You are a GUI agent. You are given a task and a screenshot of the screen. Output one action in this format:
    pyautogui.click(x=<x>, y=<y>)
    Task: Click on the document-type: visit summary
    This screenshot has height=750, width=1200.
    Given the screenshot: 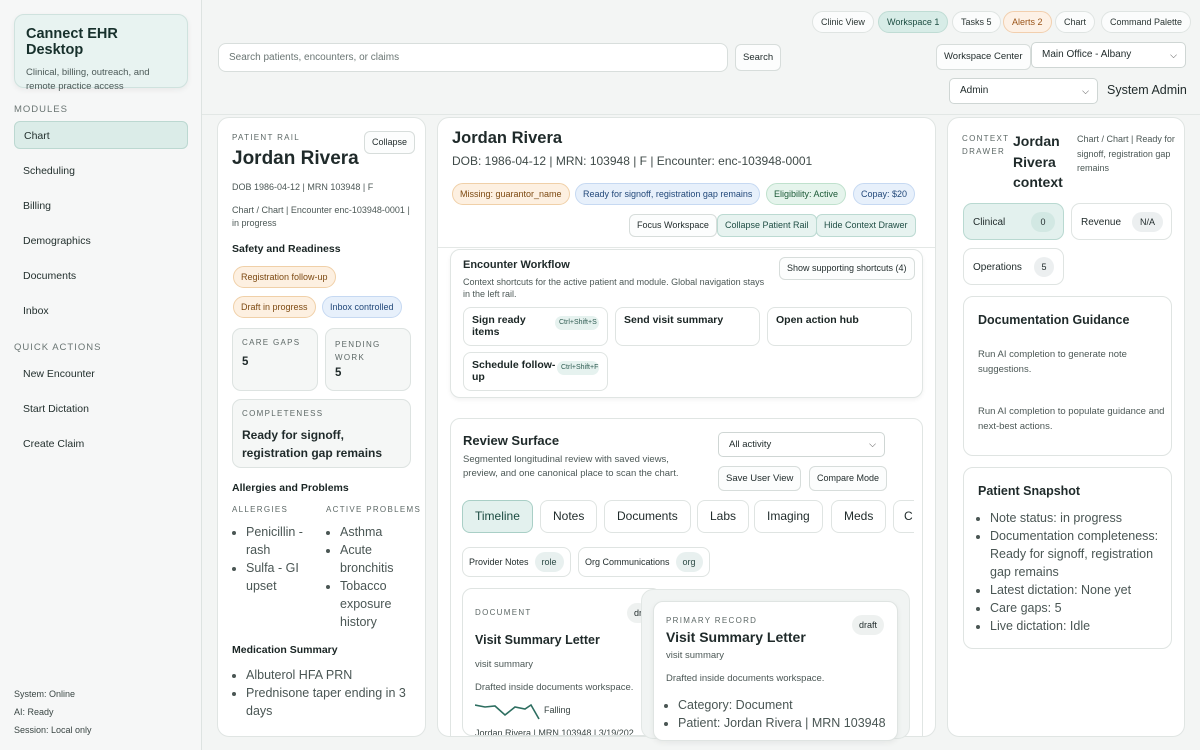 What is the action you would take?
    pyautogui.click(x=504, y=664)
    